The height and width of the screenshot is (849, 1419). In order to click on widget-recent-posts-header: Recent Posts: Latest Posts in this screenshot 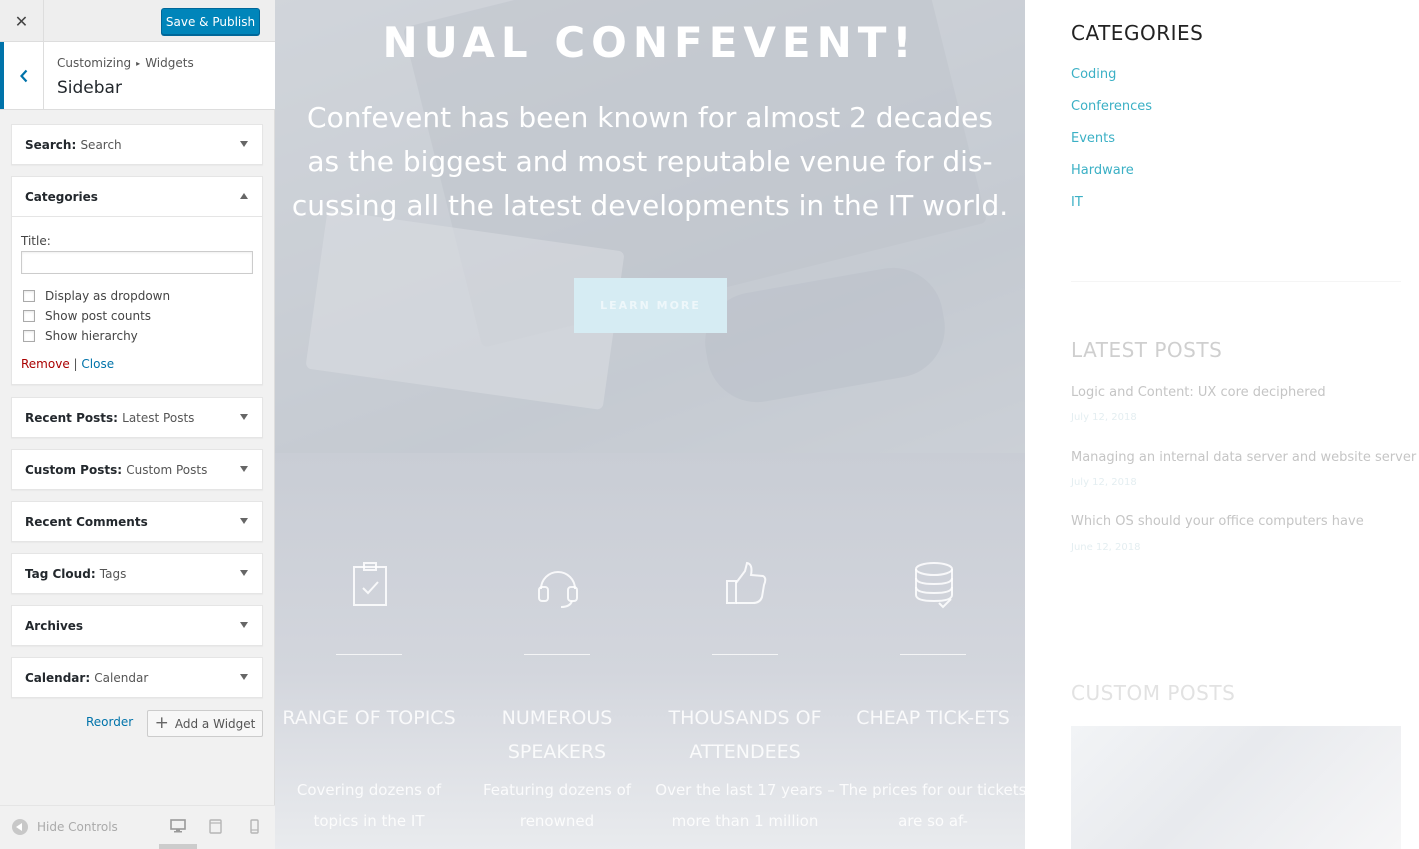, I will do `click(137, 417)`.